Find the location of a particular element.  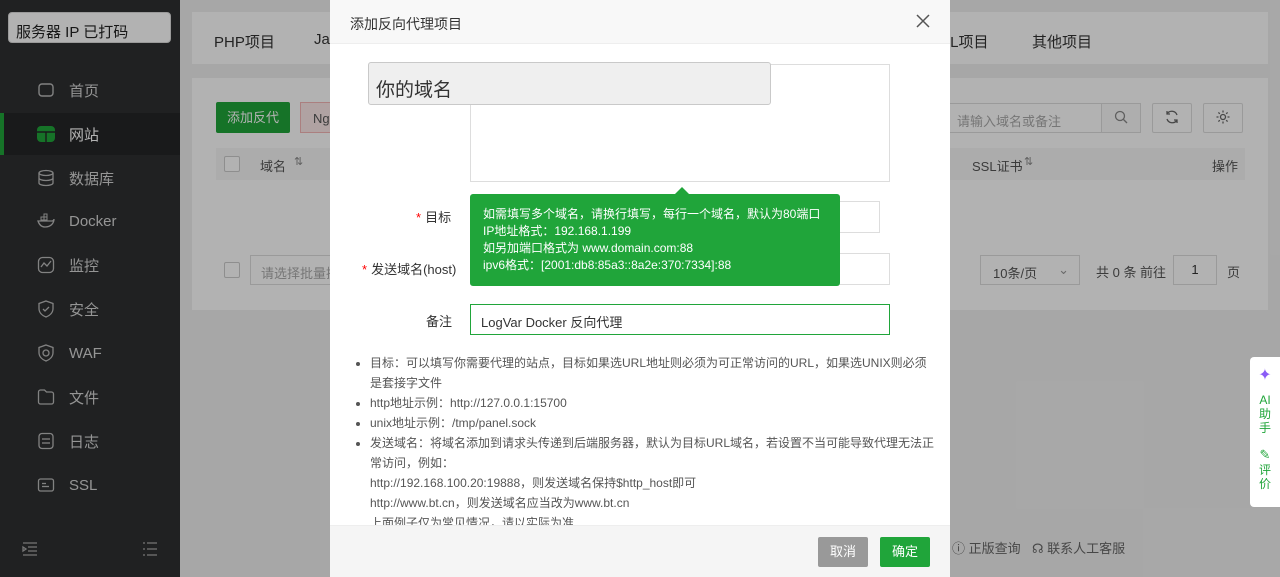

help-item: http://www.bt.cn，则发送域名应当改为www.bt.cn is located at coordinates (500, 503).